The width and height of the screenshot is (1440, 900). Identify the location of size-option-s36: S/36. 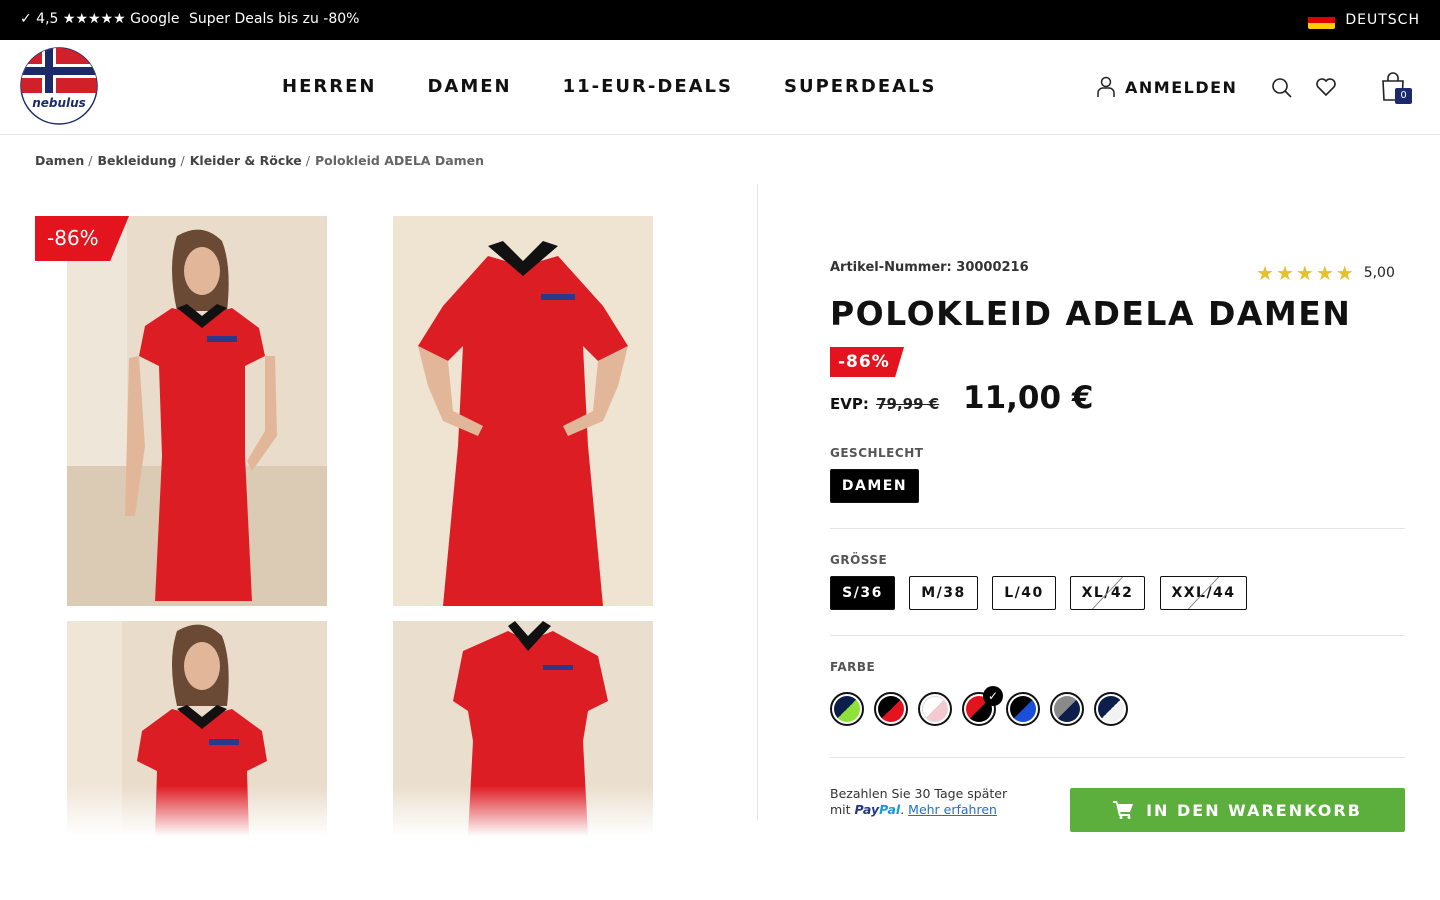
(862, 593).